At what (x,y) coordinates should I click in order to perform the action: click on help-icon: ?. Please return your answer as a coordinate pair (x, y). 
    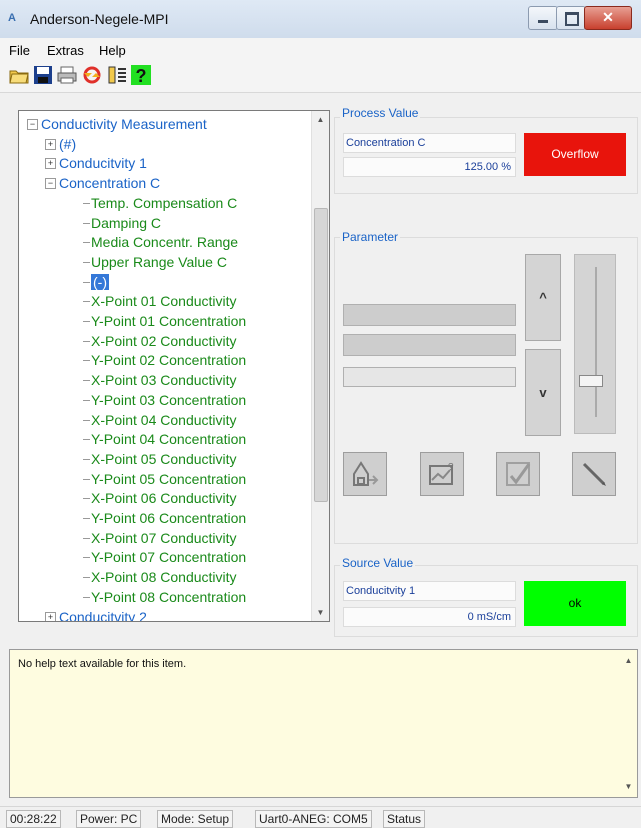
    Looking at the image, I should click on (141, 75).